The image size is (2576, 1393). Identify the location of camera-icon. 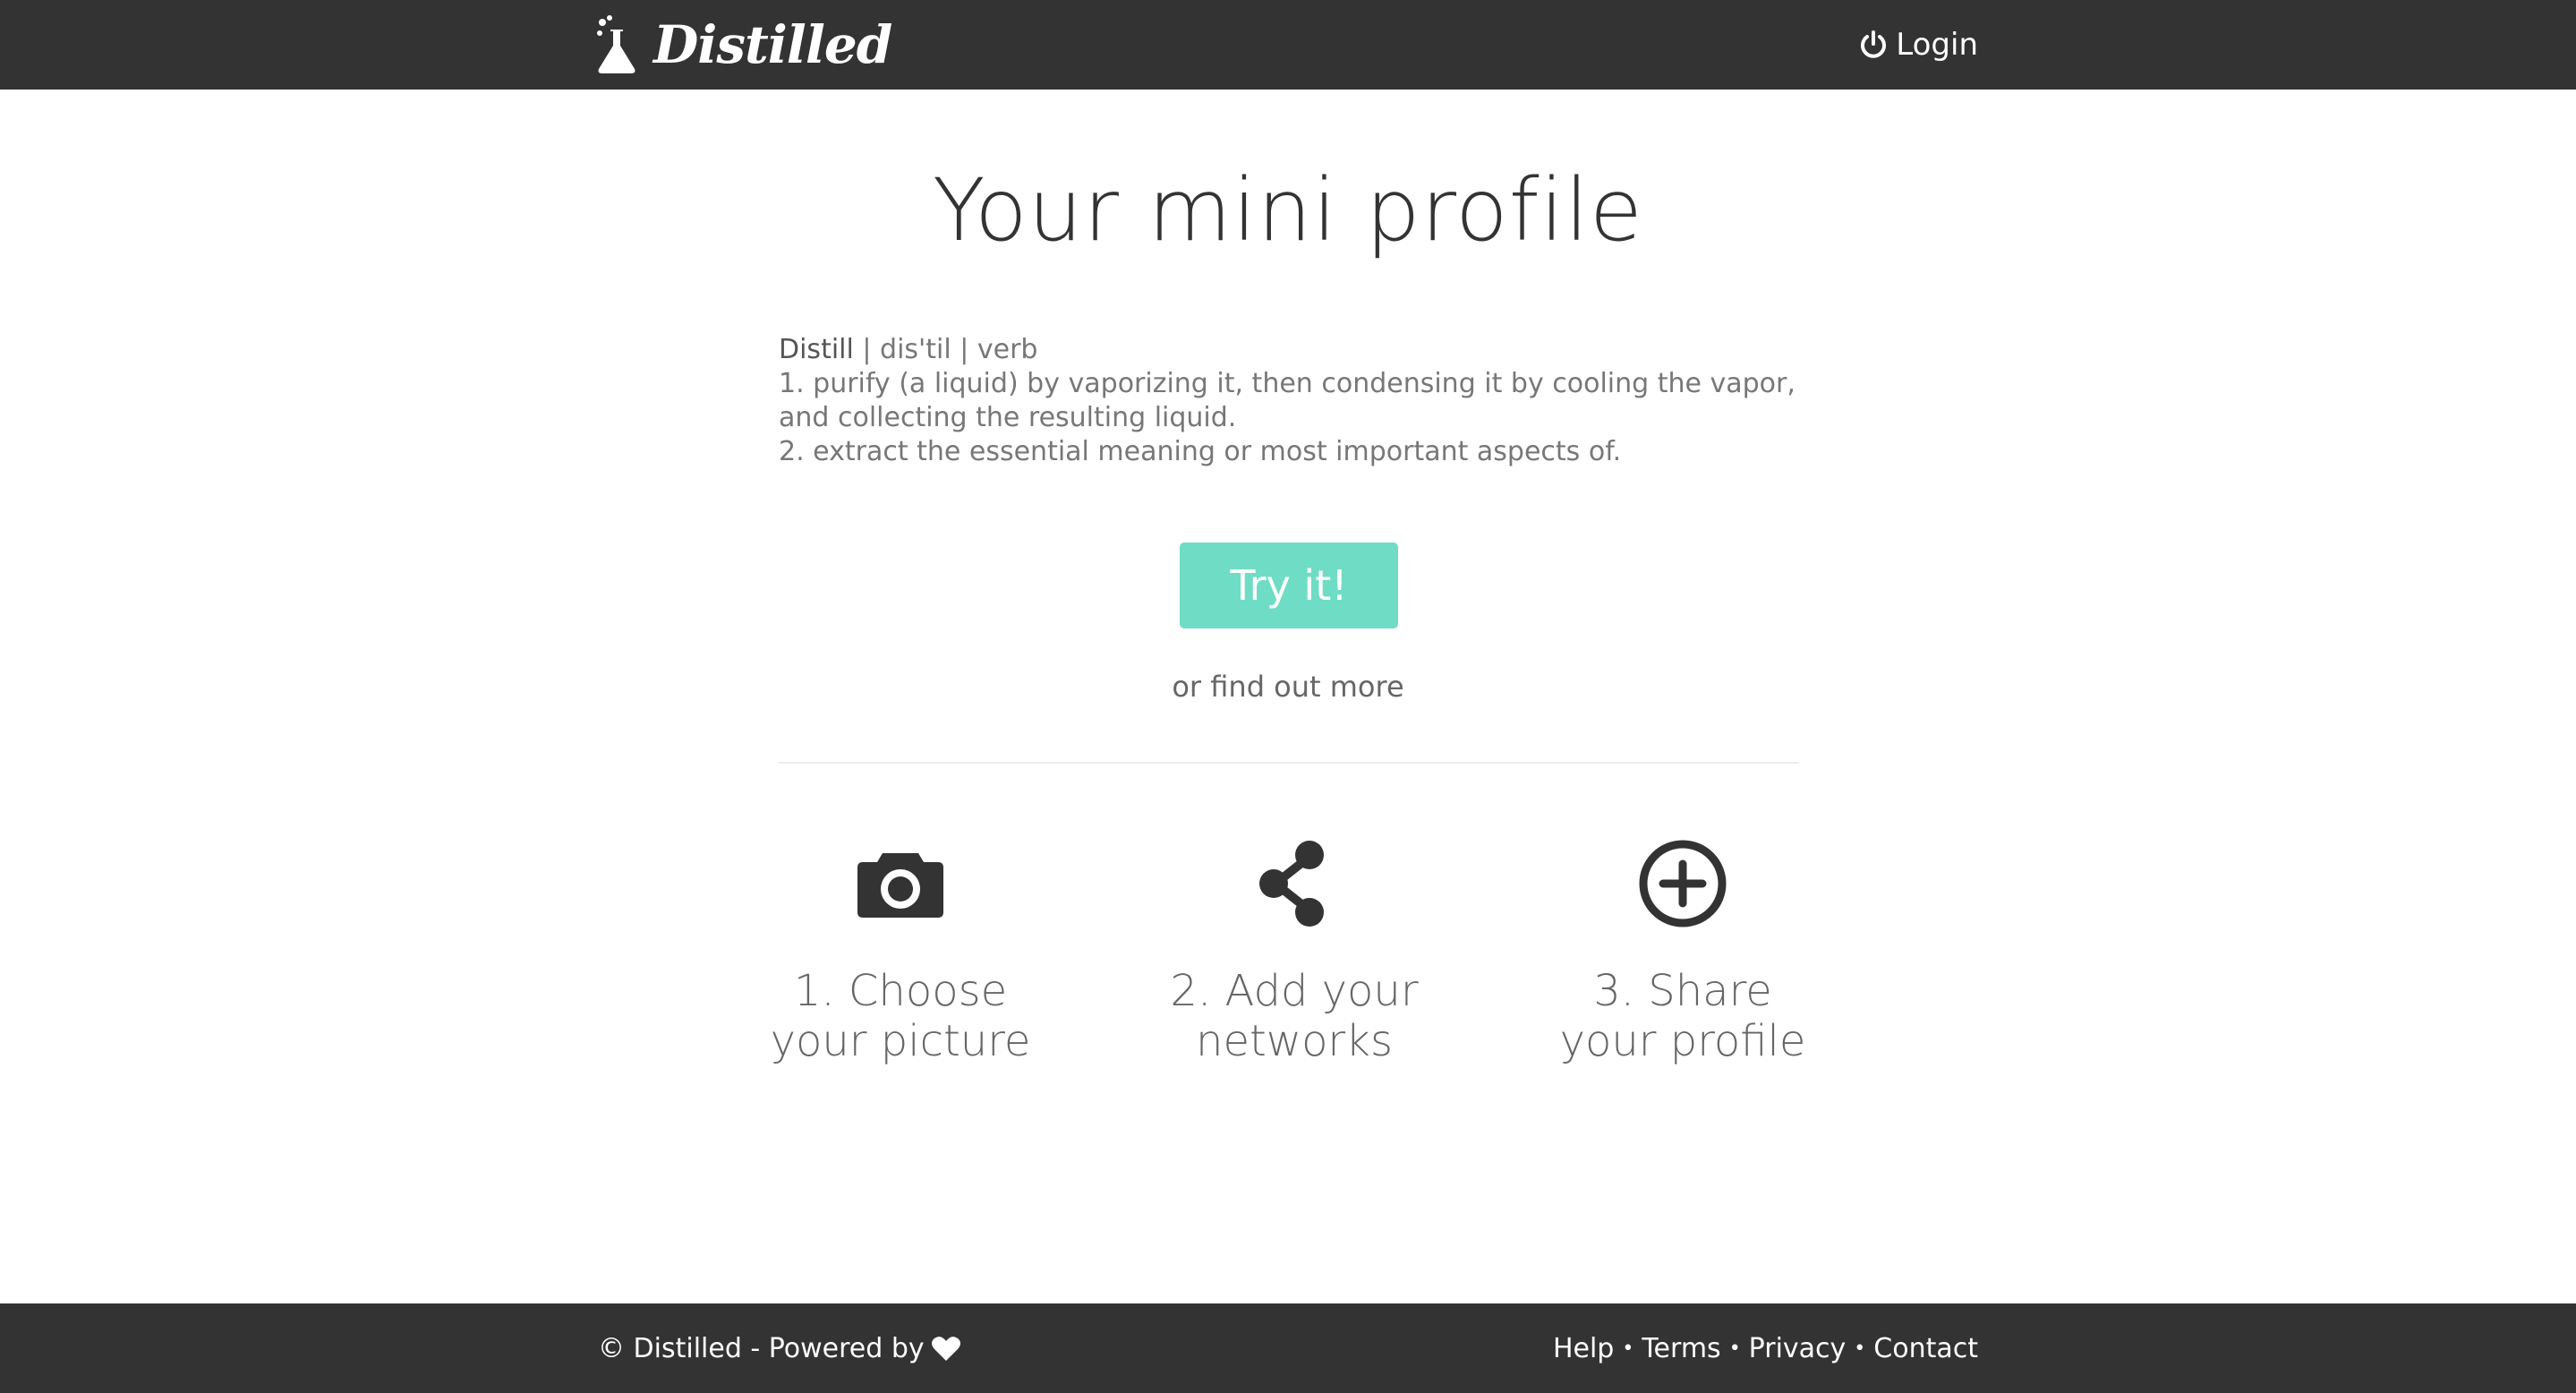
(900, 883).